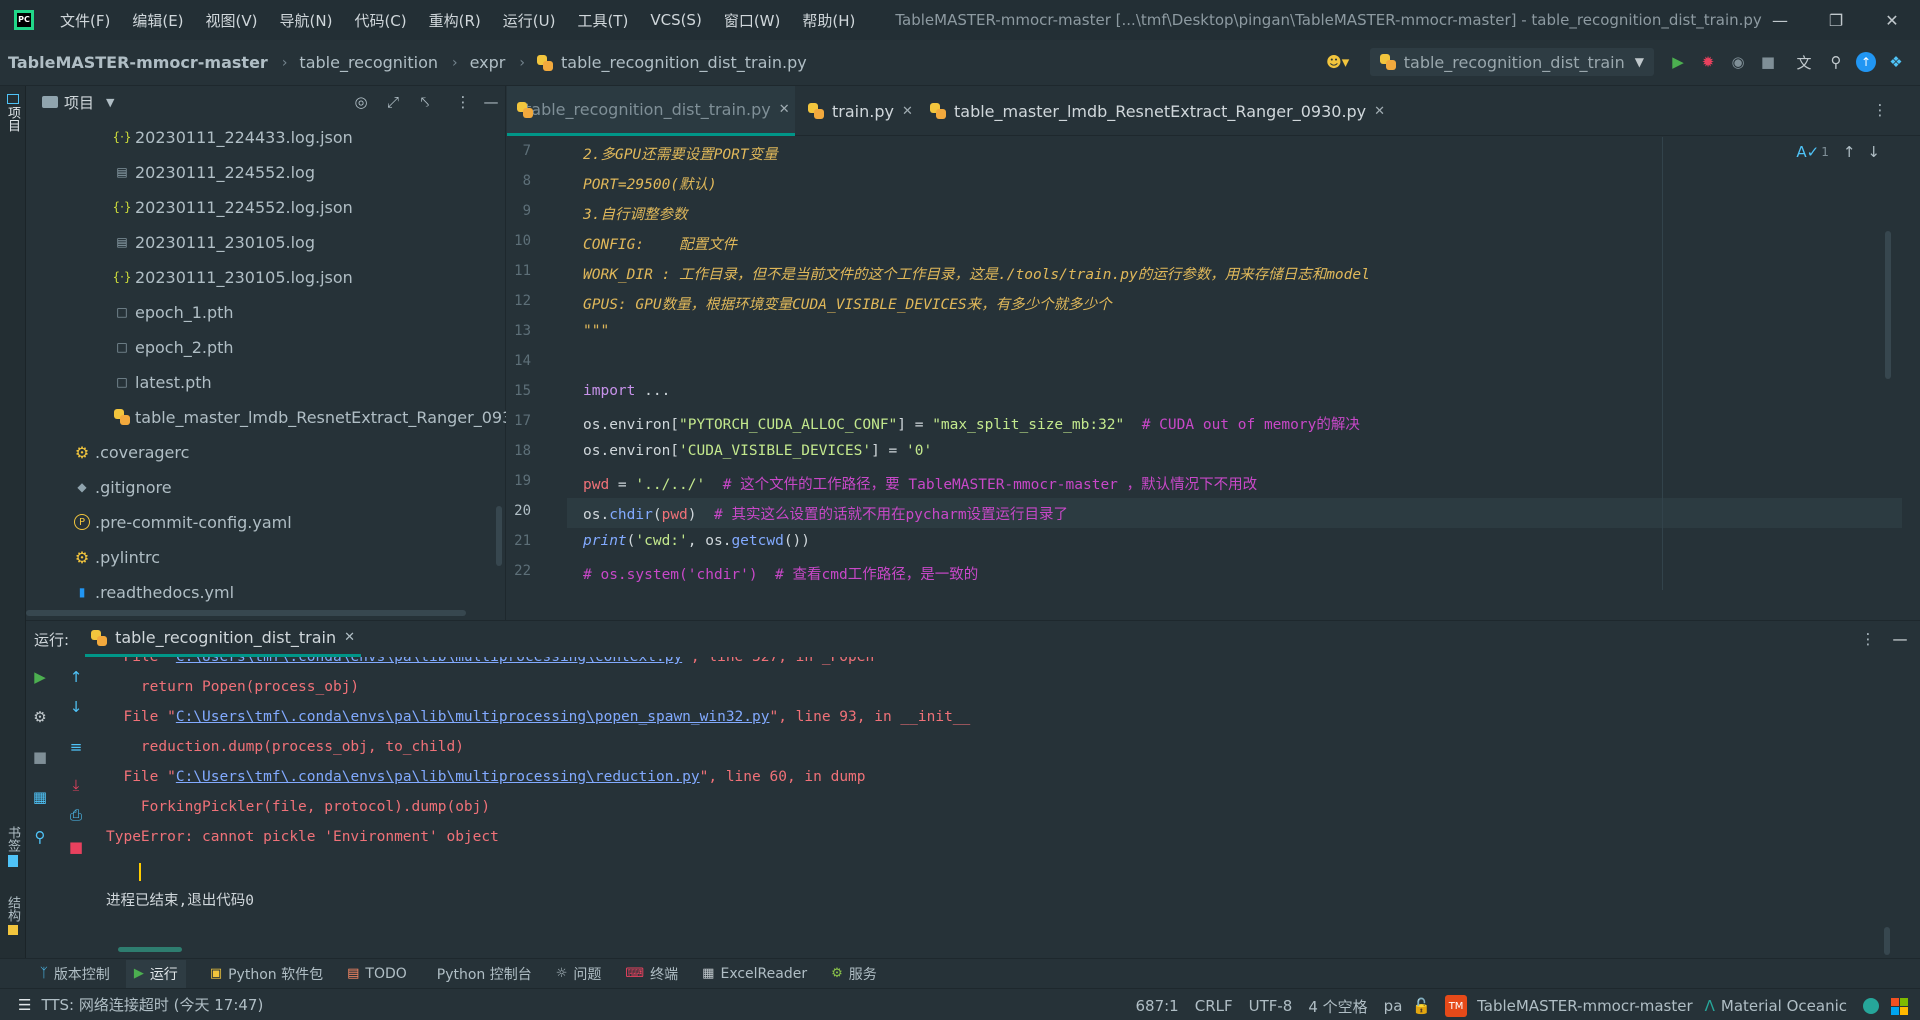  Describe the element at coordinates (651, 974) in the screenshot. I see `tool-tab-terminal: ⌨ 终端` at that location.